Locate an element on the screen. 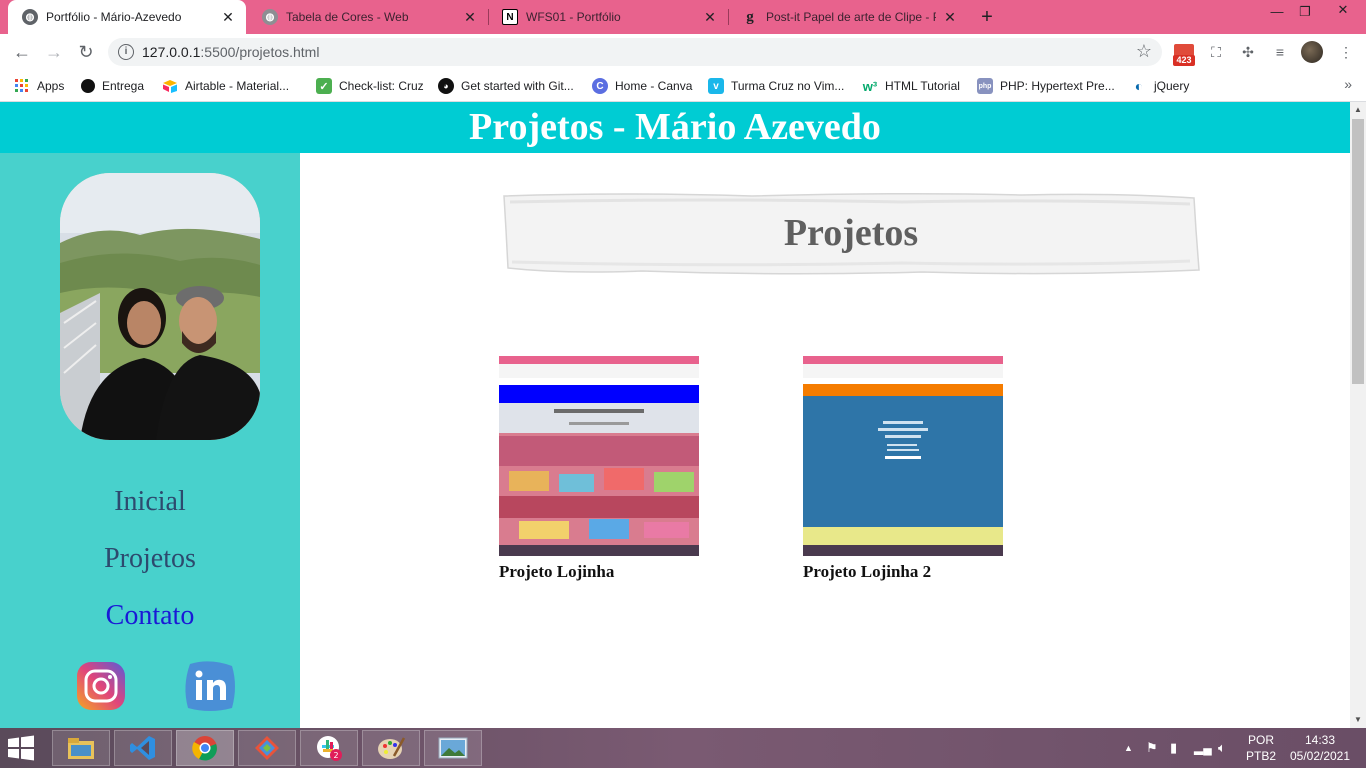 The height and width of the screenshot is (768, 1366). bookmark-canva: C Home - Canva is located at coordinates (642, 86).